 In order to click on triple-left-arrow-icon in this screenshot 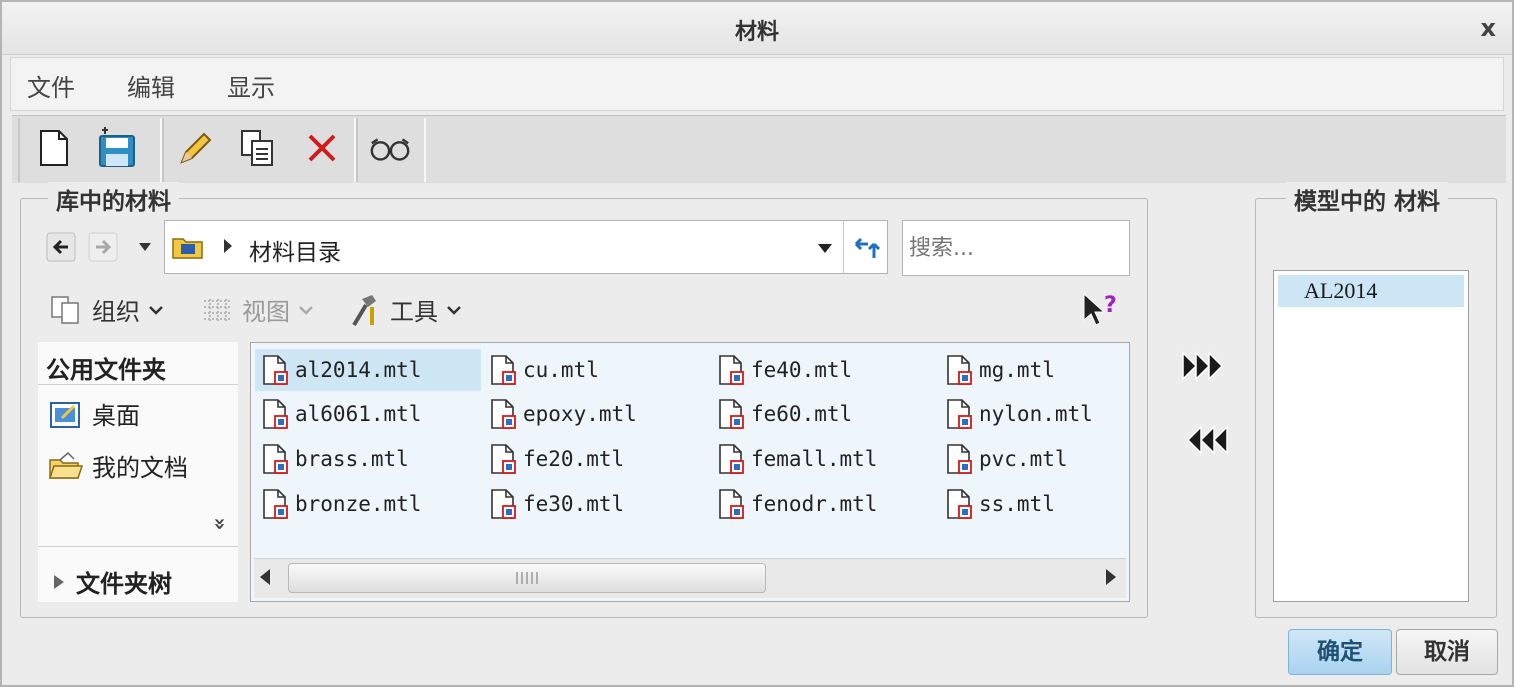, I will do `click(1207, 440)`.